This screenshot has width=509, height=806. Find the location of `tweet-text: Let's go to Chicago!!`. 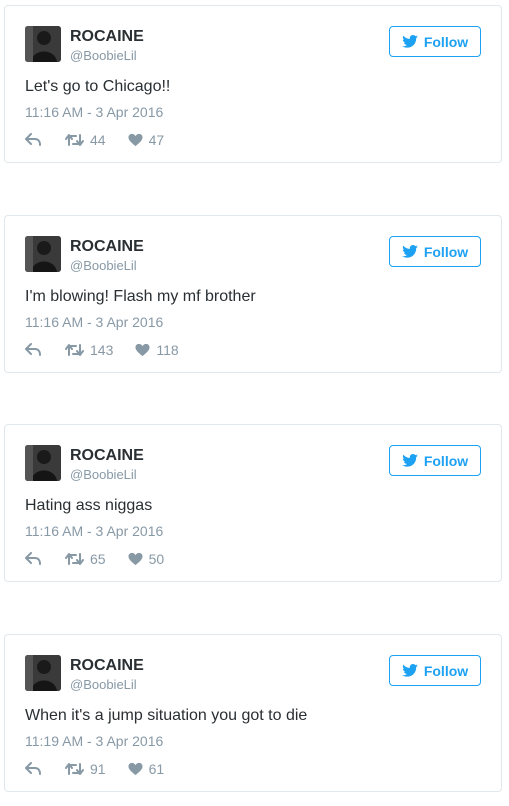

tweet-text: Let's go to Chicago!! is located at coordinates (98, 86).